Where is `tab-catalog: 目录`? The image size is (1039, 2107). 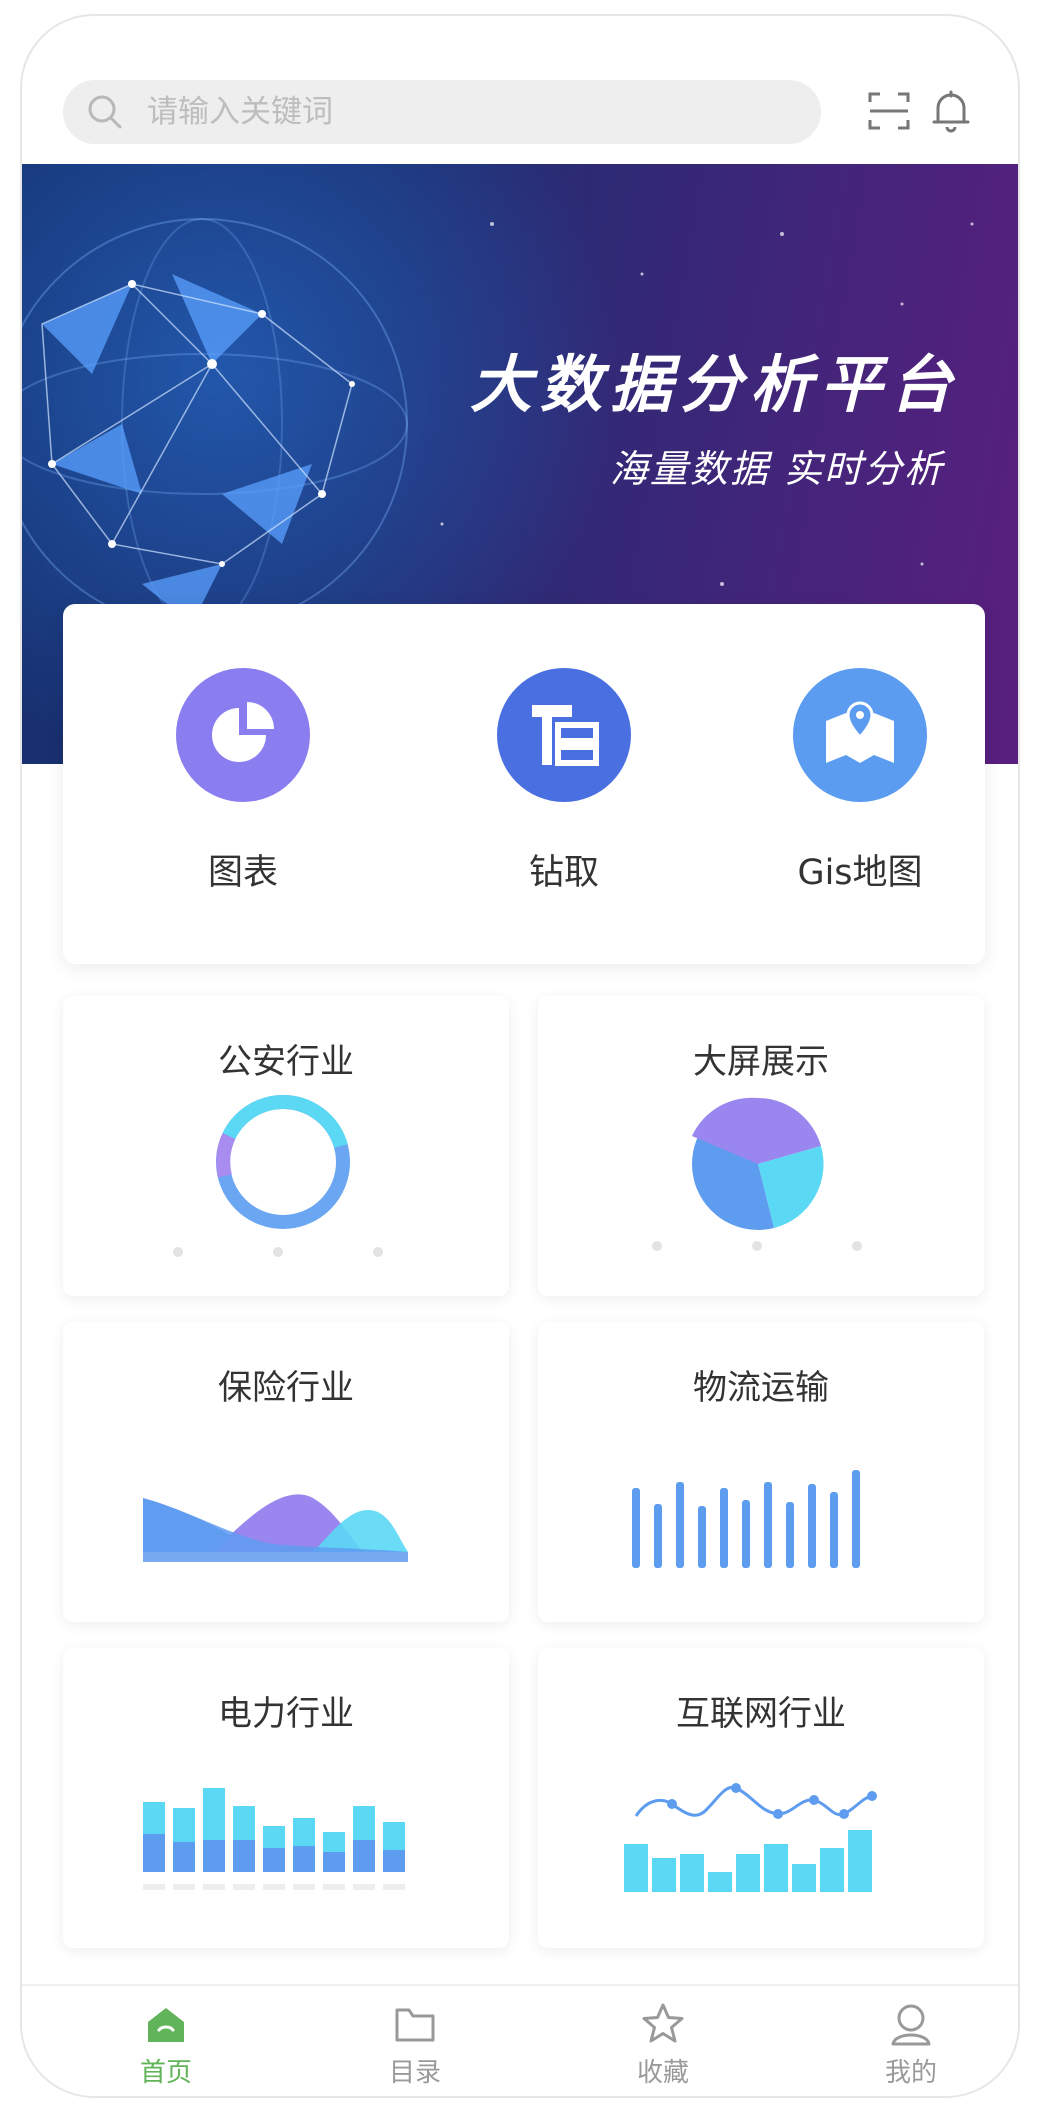
tab-catalog: 目录 is located at coordinates (415, 2044).